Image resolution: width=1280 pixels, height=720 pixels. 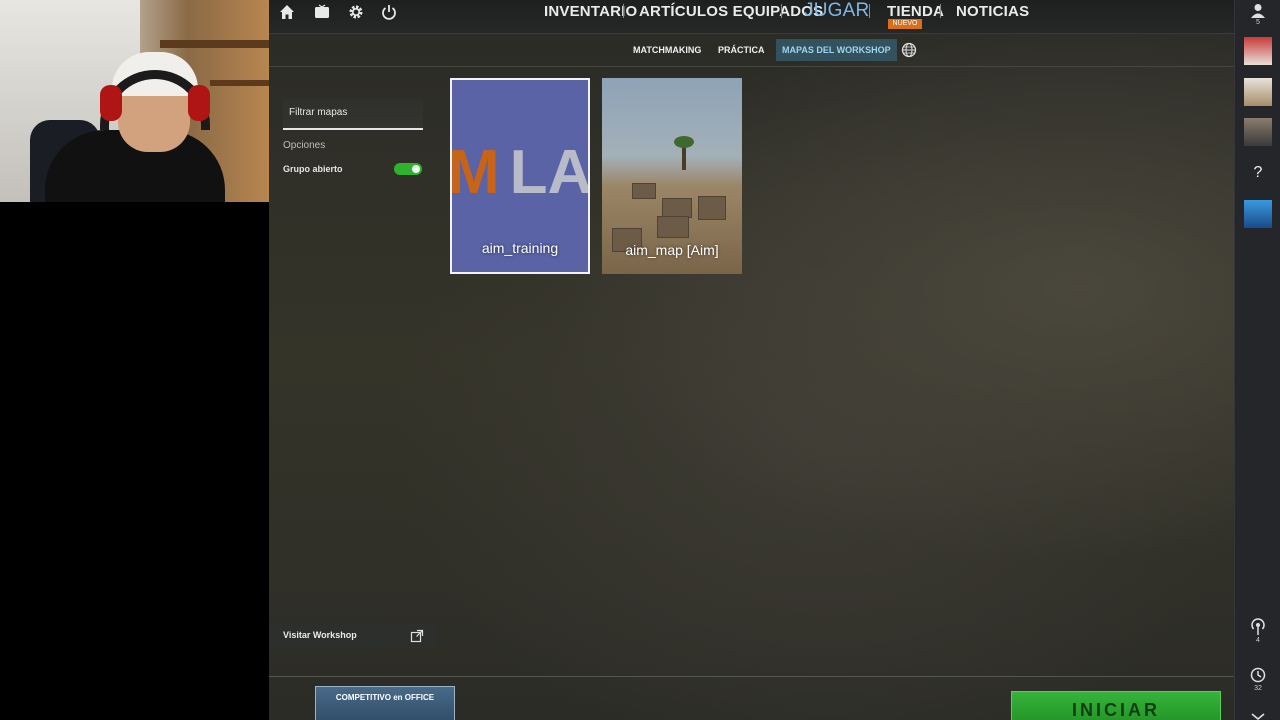 What do you see at coordinates (1258, 675) in the screenshot?
I see `history-icon` at bounding box center [1258, 675].